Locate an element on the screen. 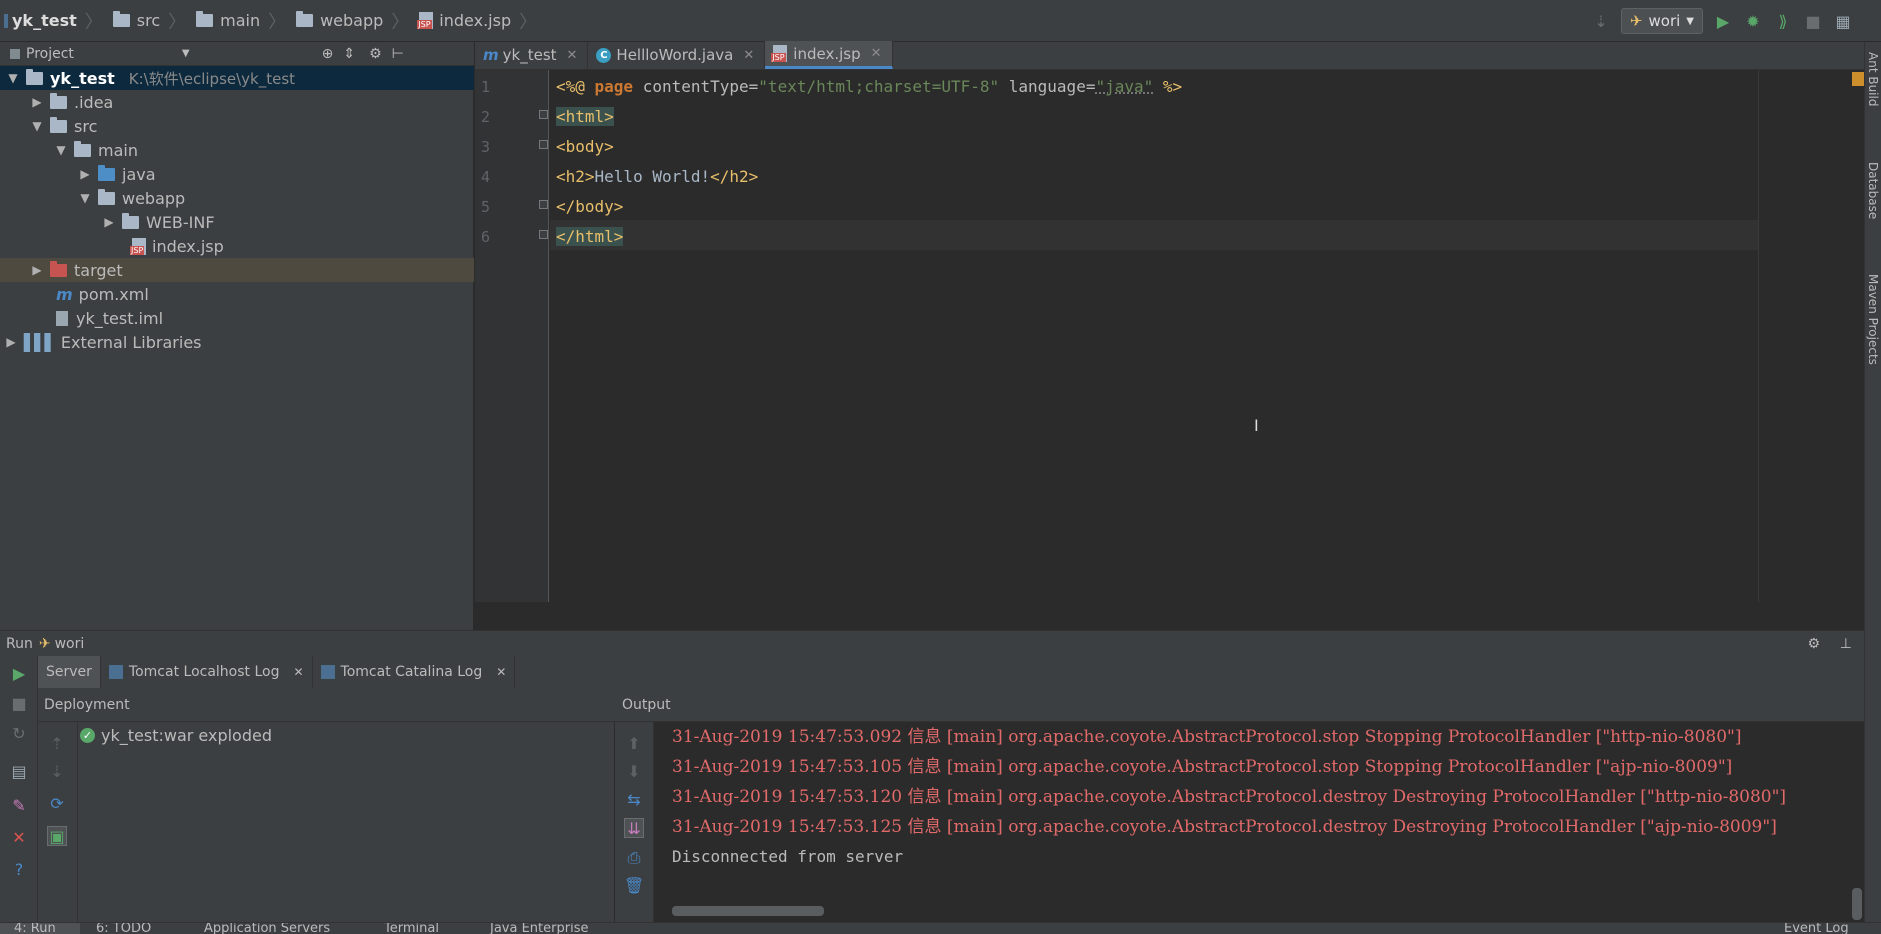 The image size is (1881, 934). tree-item-main: ▼ main is located at coordinates (237, 150).